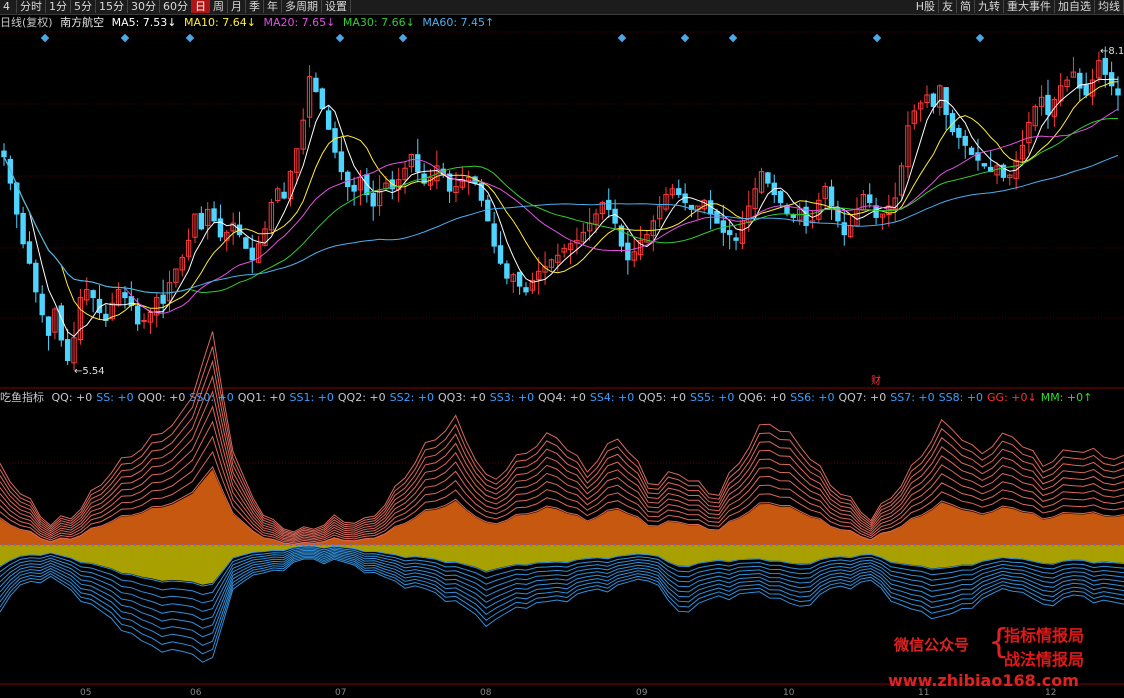 The width and height of the screenshot is (1124, 698). What do you see at coordinates (1044, 635) in the screenshot?
I see `watermark-right-1: 指标情报局` at bounding box center [1044, 635].